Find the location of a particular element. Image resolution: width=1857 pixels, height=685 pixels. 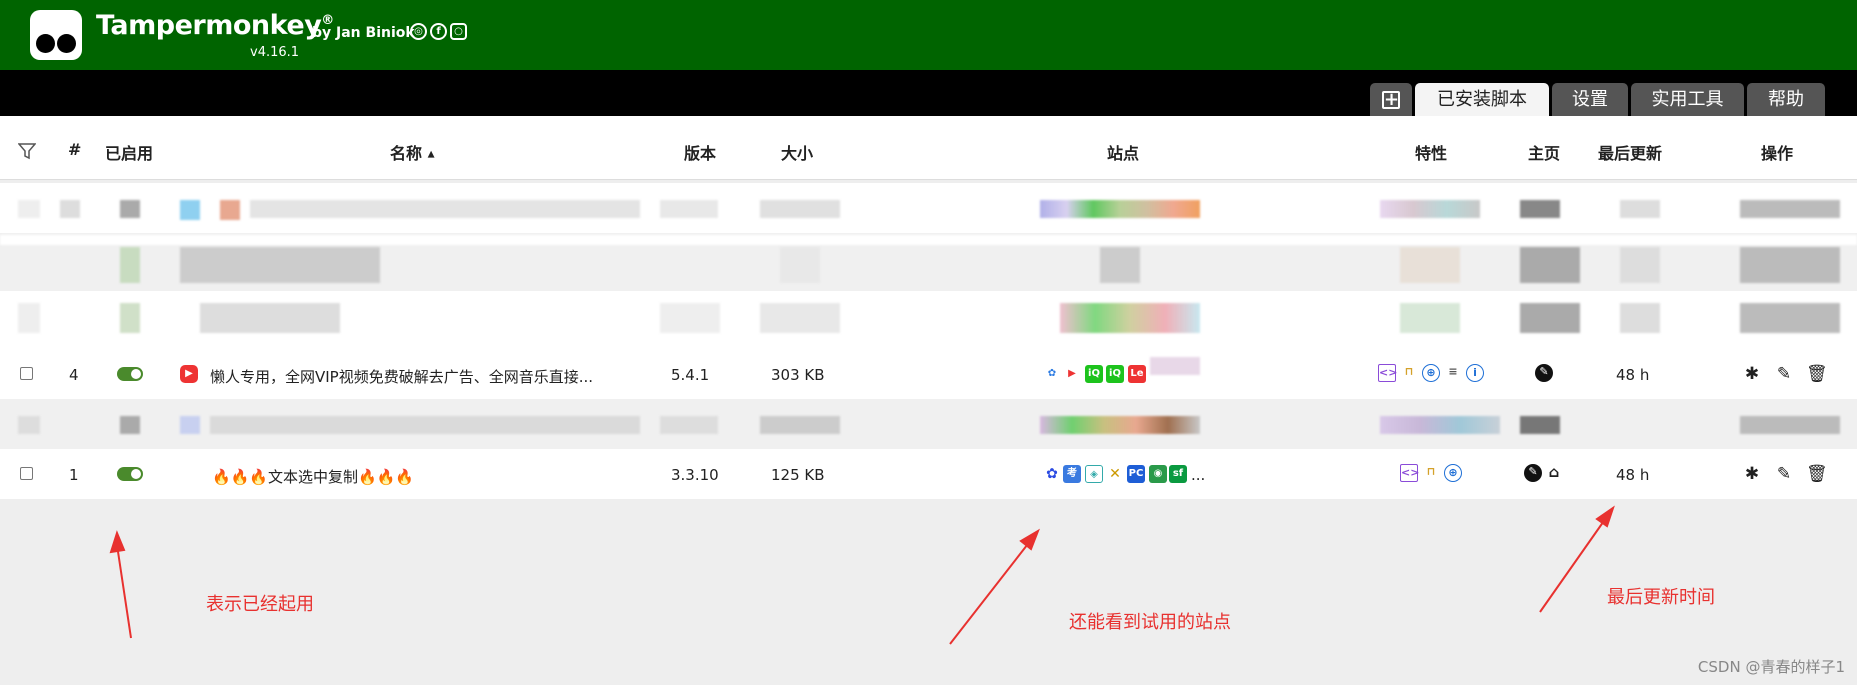

annotation-enabled: 表示已经起用 is located at coordinates (260, 604).